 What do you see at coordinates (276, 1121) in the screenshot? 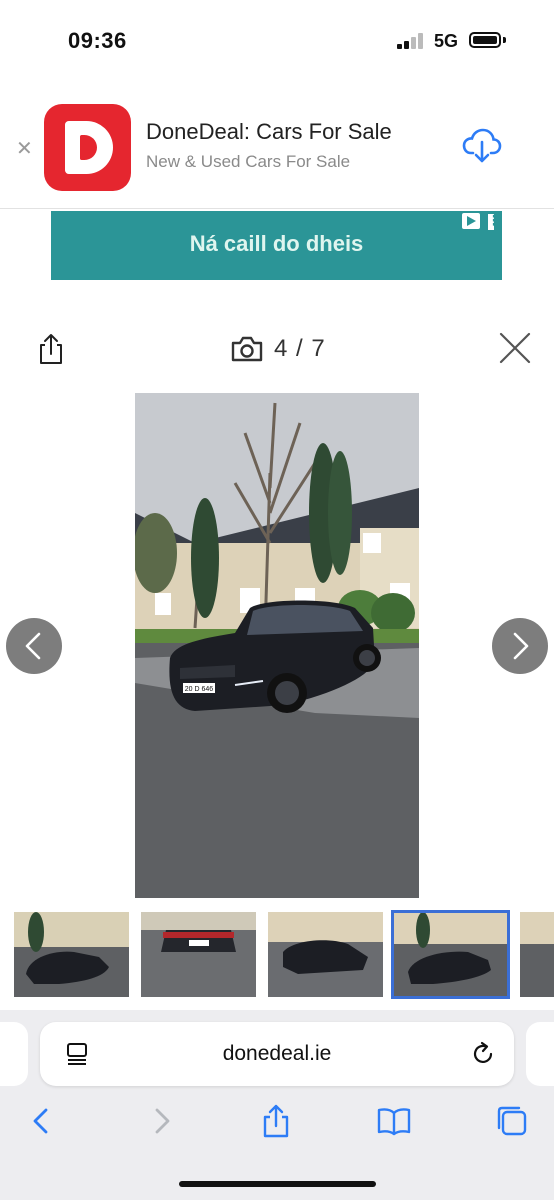
I see `share-toolbar-icon` at bounding box center [276, 1121].